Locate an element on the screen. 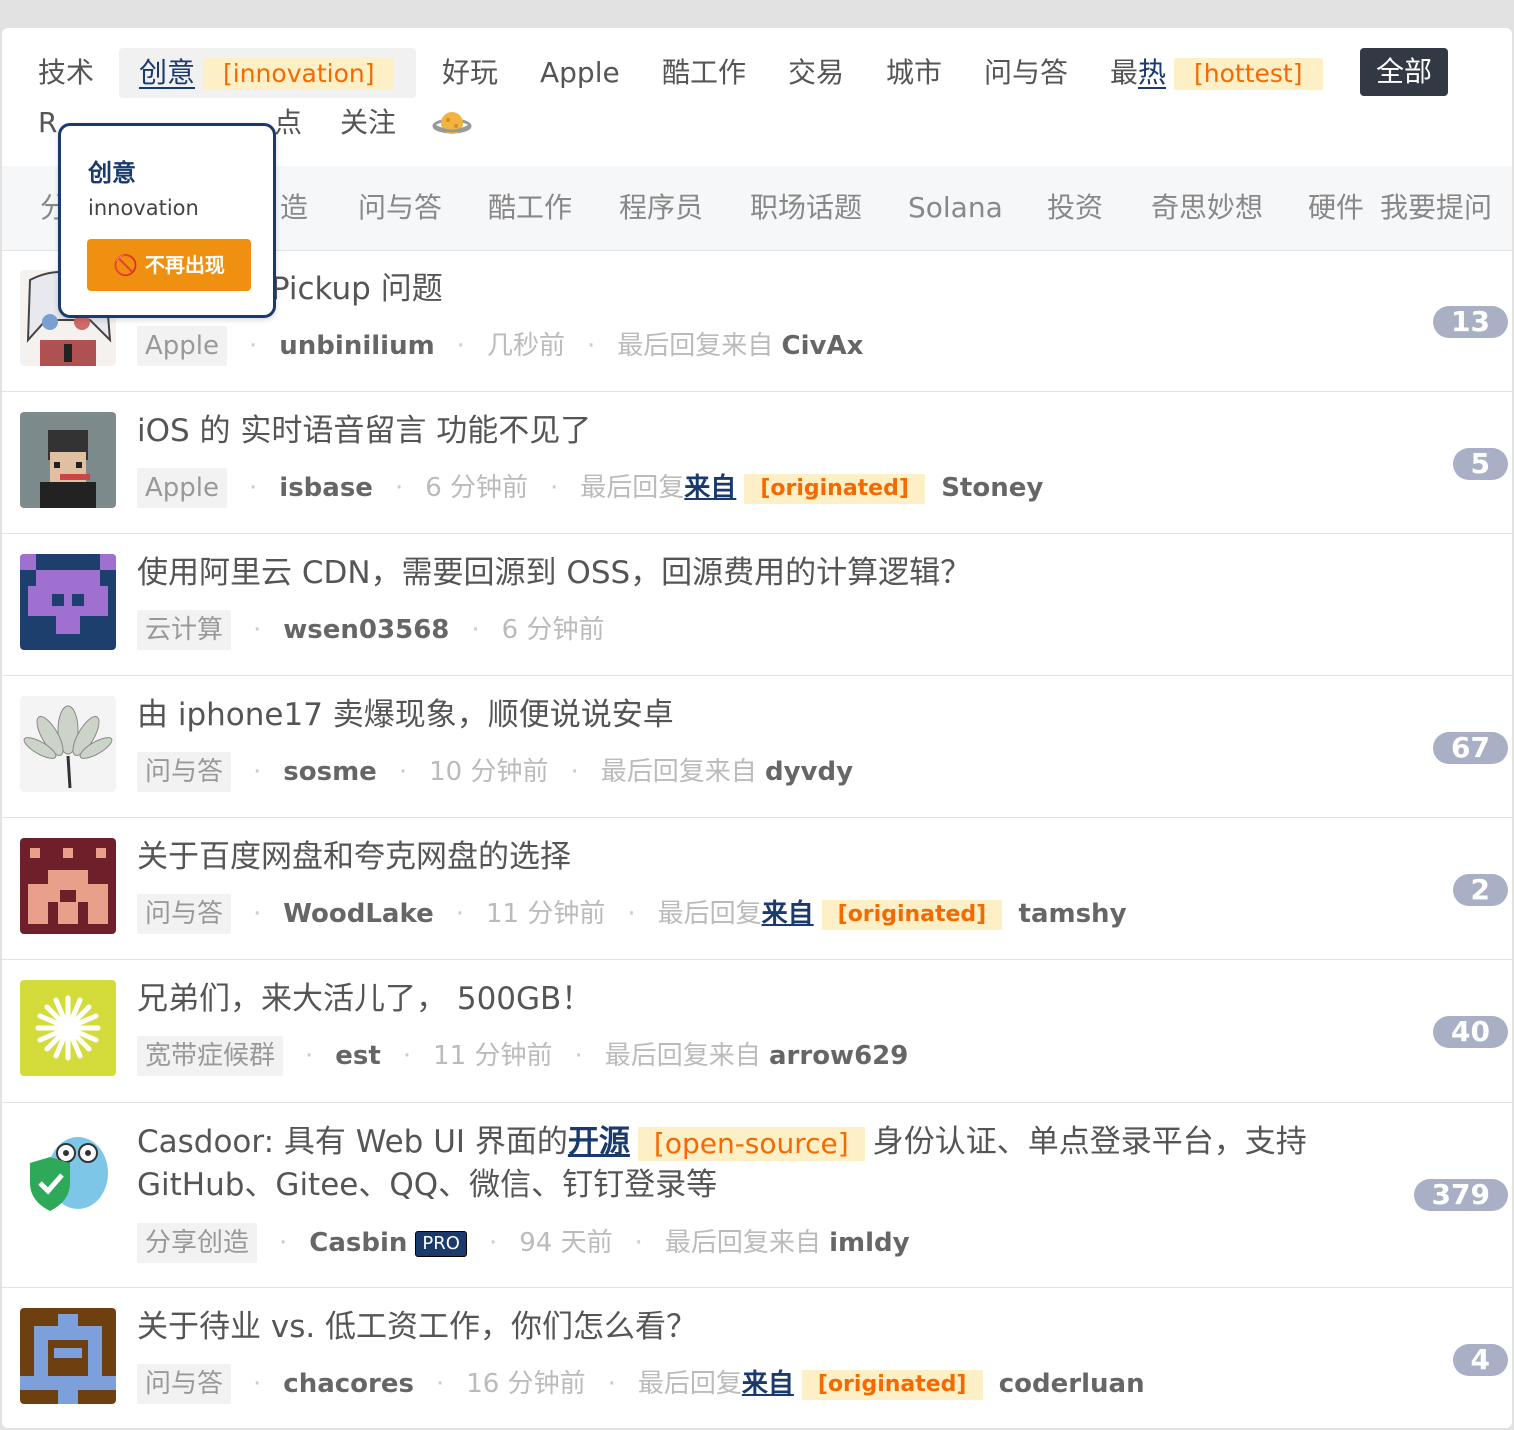 This screenshot has width=1514, height=1430. last-reply-label: 最后回复 is located at coordinates (632, 488).